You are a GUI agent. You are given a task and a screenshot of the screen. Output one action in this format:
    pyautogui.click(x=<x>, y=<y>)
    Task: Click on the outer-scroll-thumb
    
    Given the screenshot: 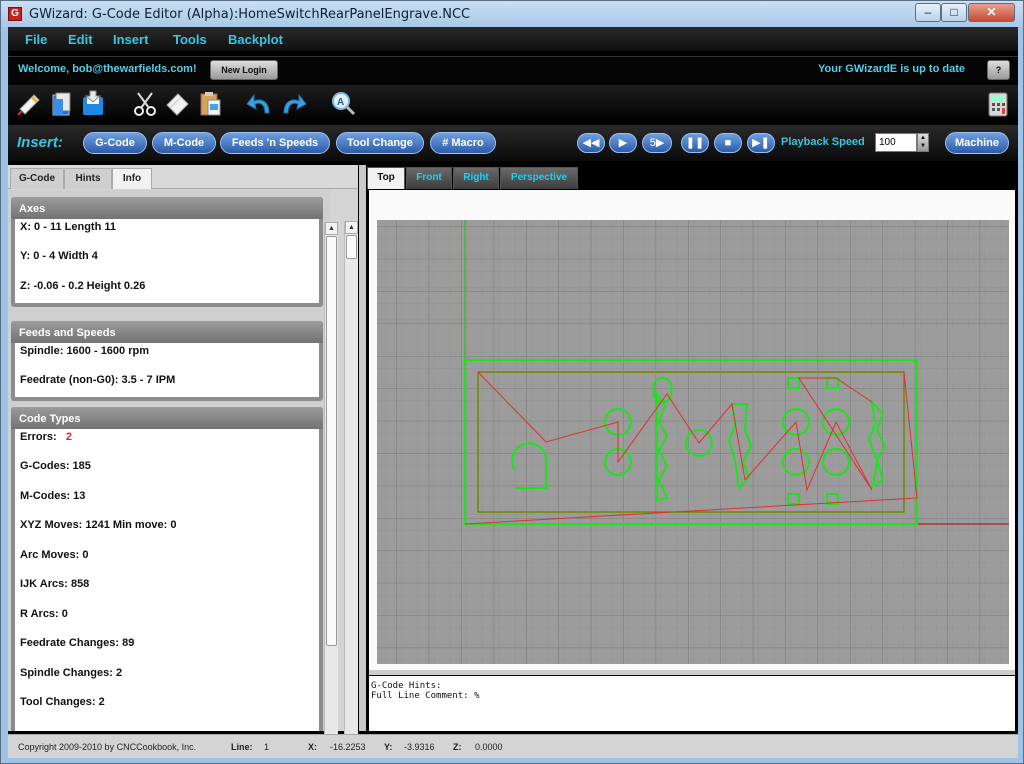 What is the action you would take?
    pyautogui.click(x=351, y=247)
    